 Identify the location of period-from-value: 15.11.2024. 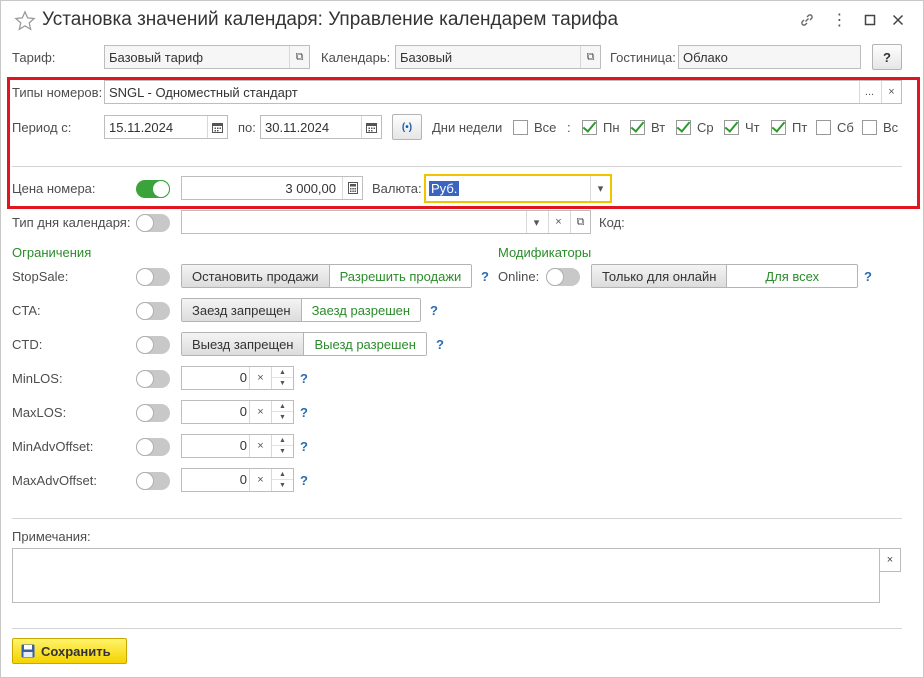
(141, 127).